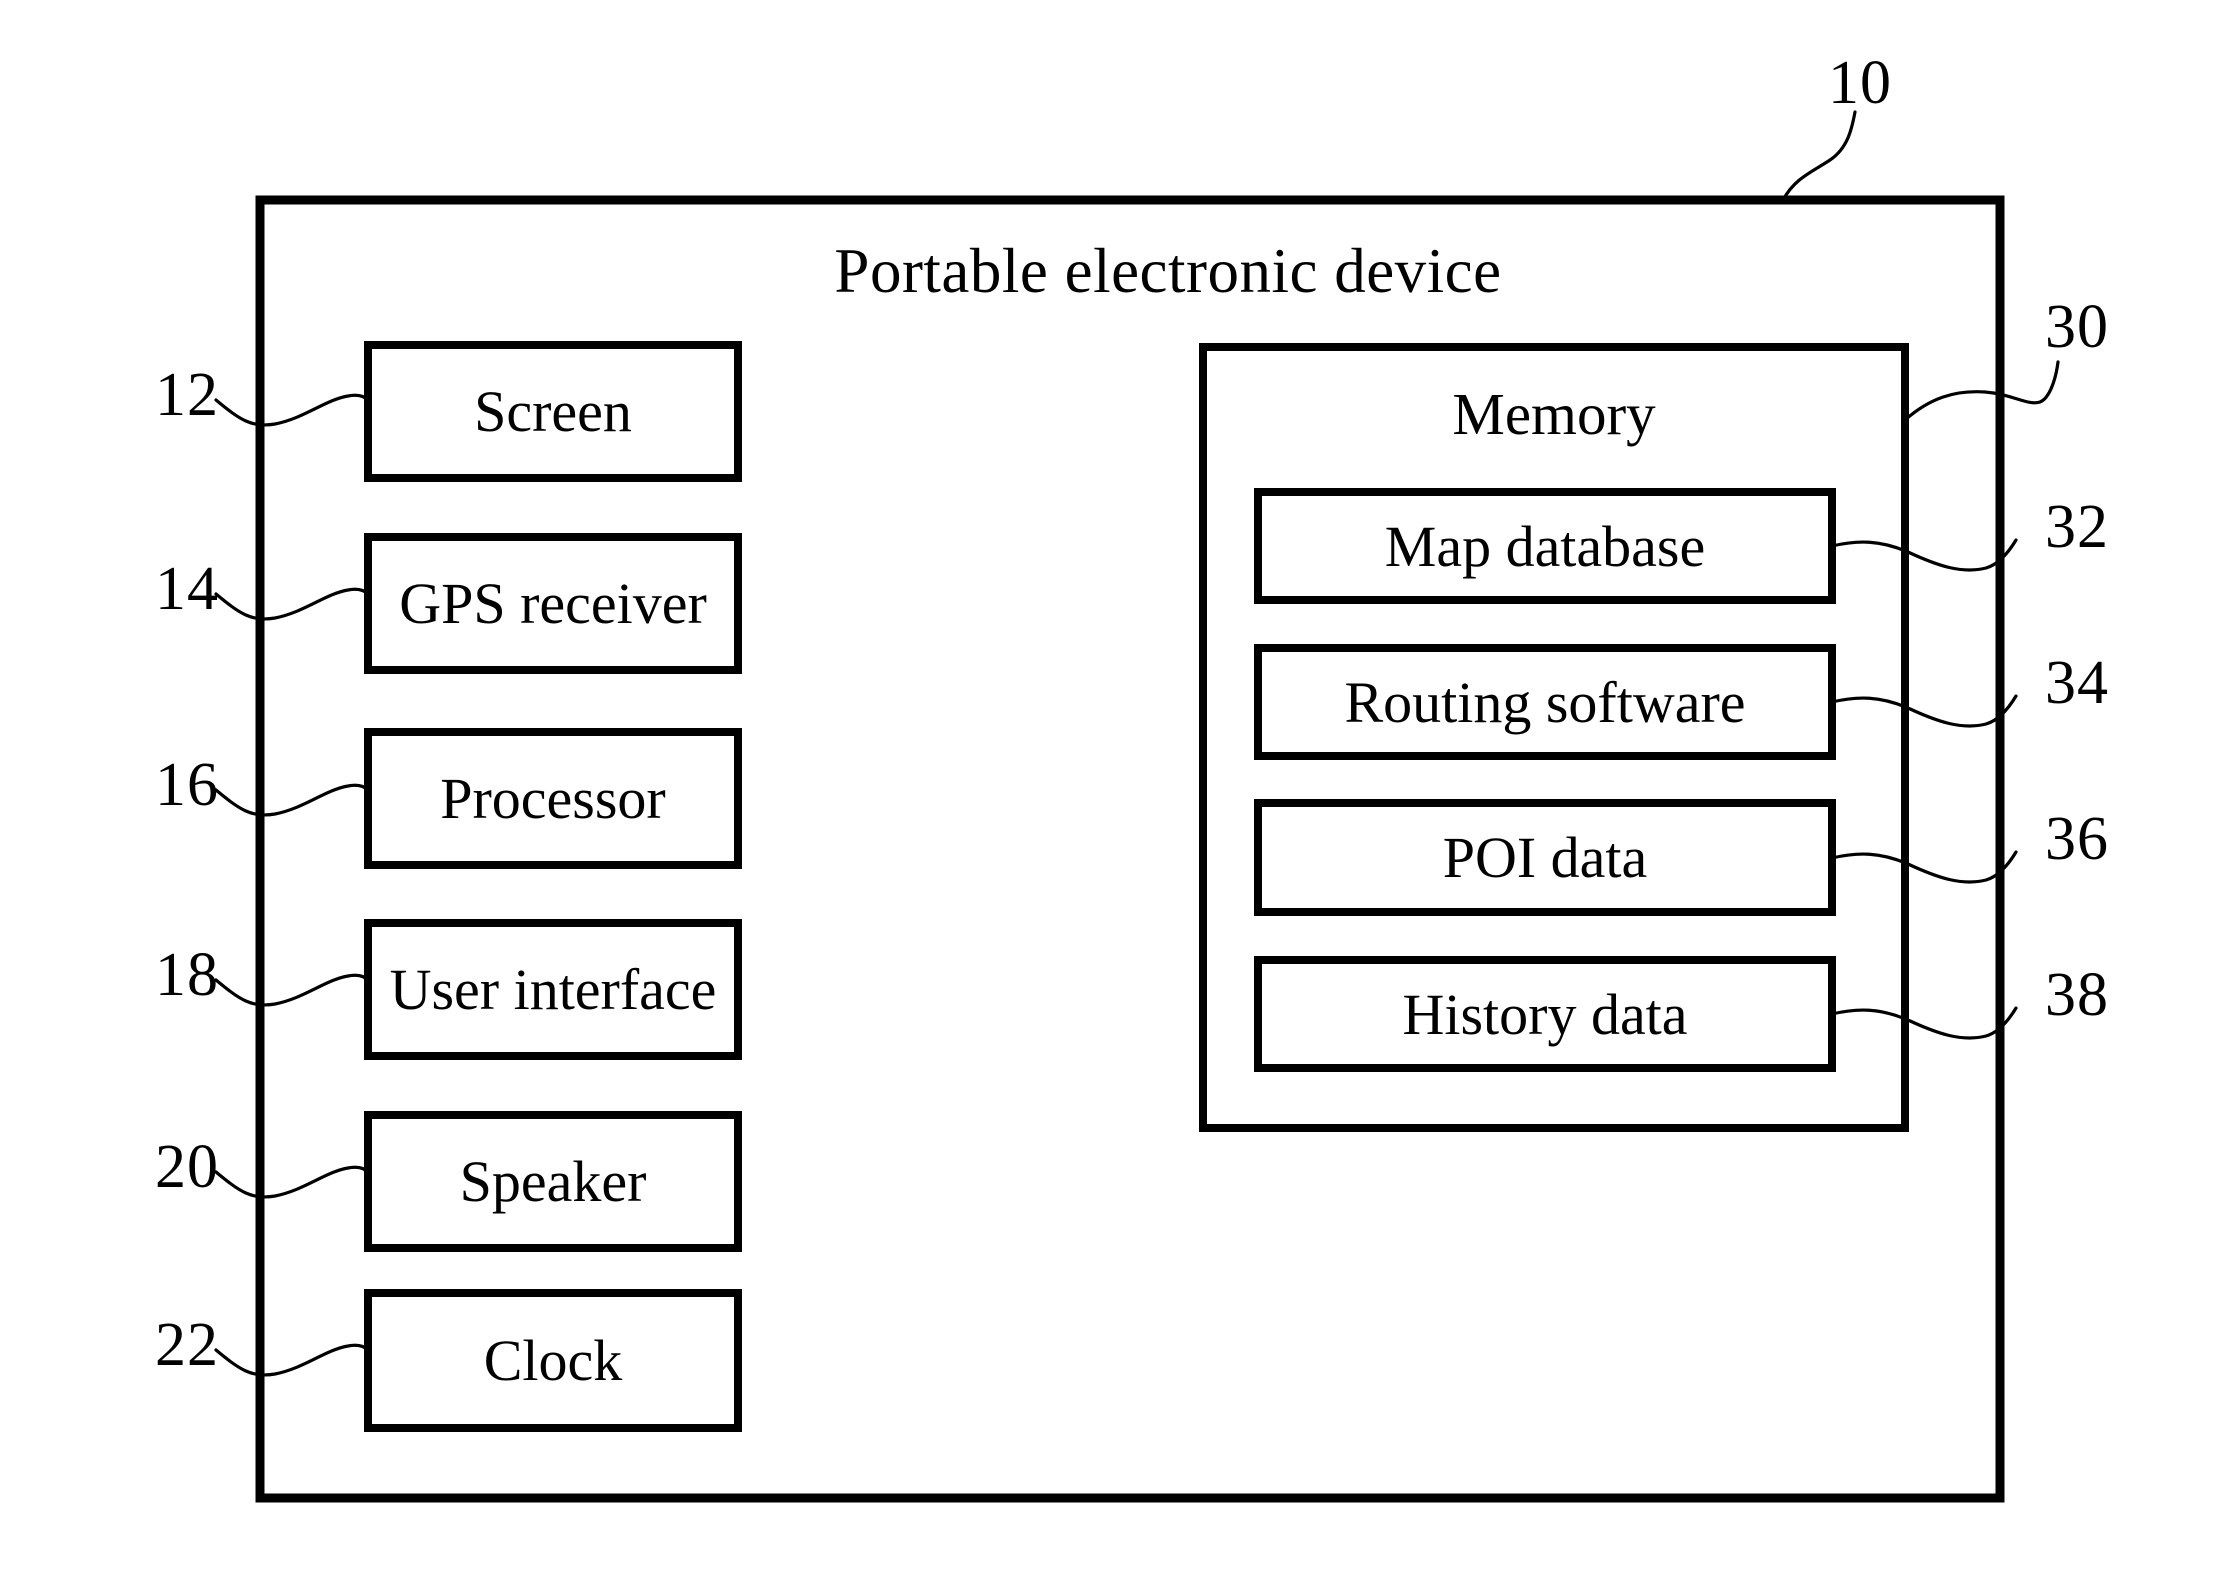  Describe the element at coordinates (553, 411) in the screenshot. I see `screen-box-label: Screen` at that location.